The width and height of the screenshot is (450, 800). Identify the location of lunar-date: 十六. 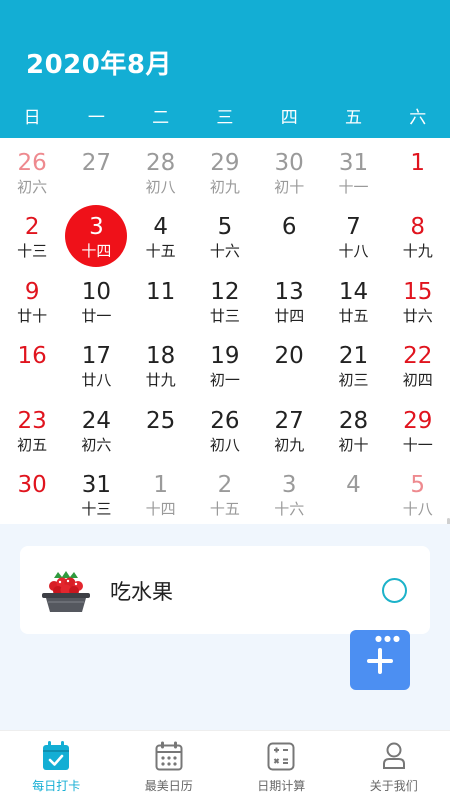
(224, 251).